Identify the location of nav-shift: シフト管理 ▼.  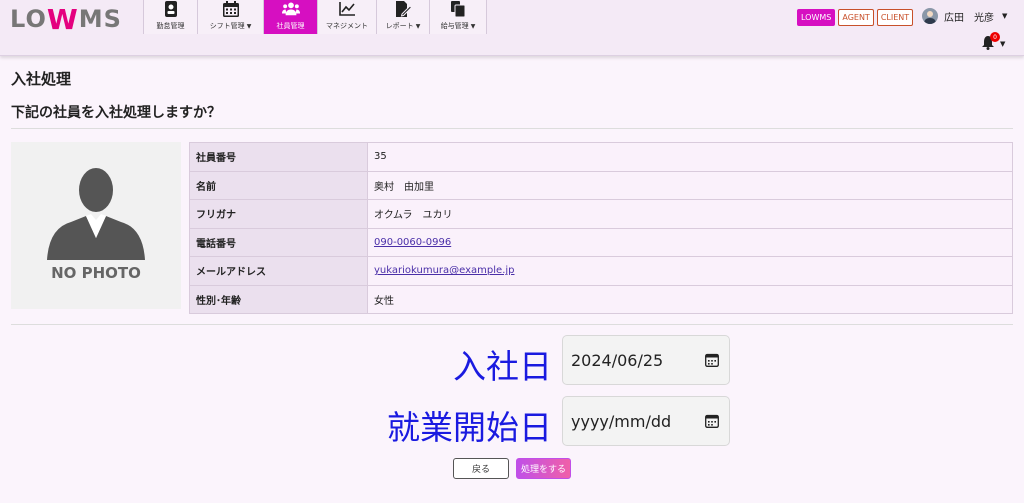
(230, 17).